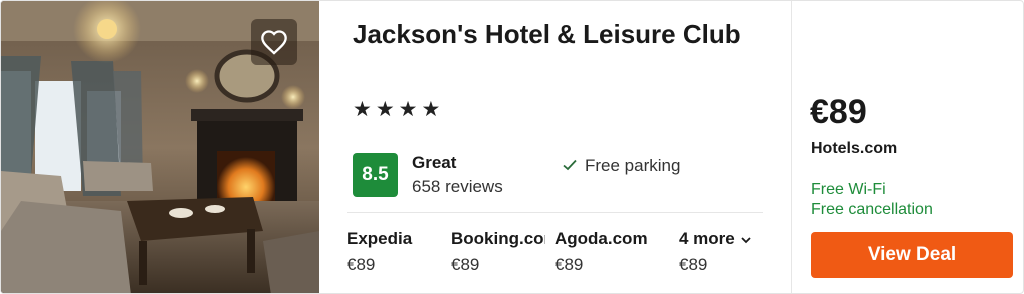  What do you see at coordinates (498, 238) in the screenshot?
I see `provider-name: Booking.com` at bounding box center [498, 238].